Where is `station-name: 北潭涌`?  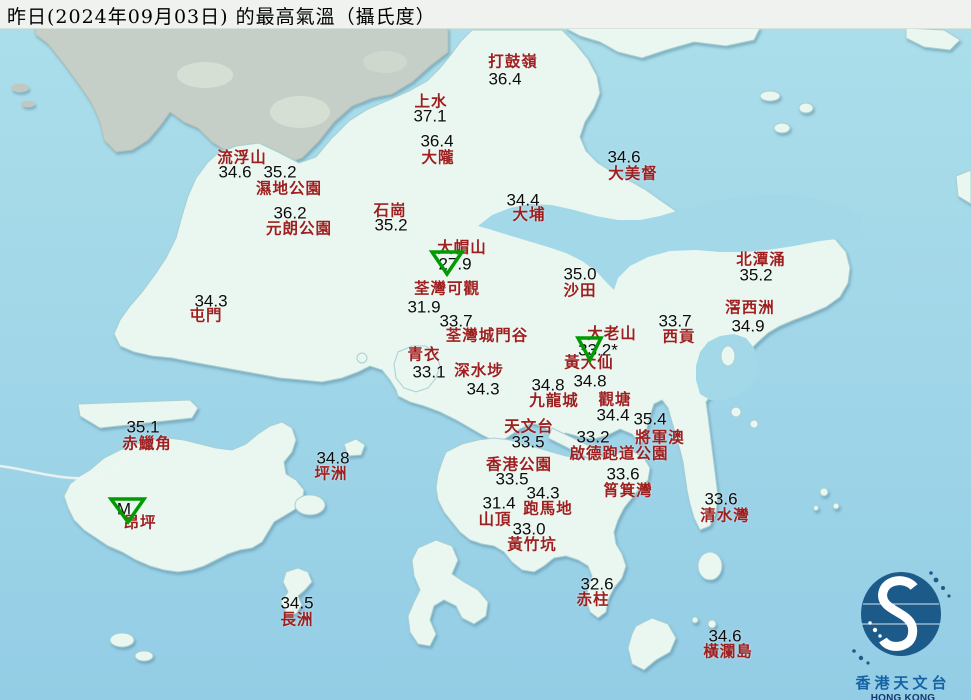
station-name: 北潭涌 is located at coordinates (761, 259).